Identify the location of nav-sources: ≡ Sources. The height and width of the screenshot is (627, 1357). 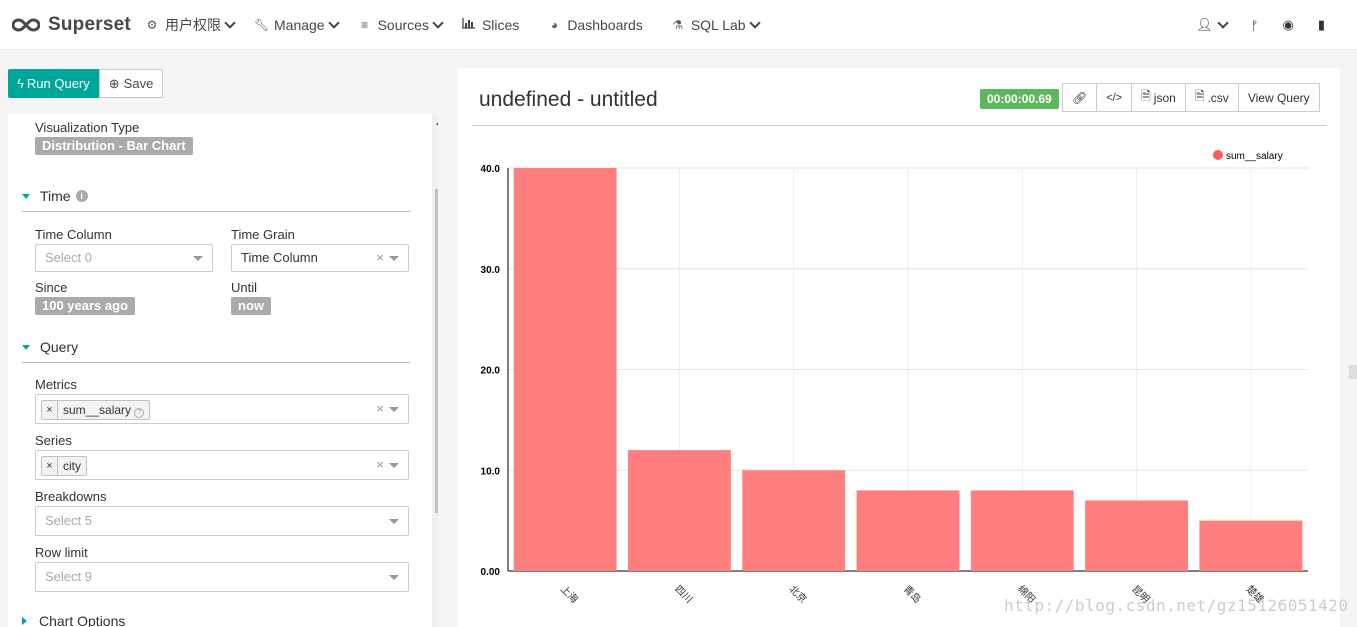
(400, 25).